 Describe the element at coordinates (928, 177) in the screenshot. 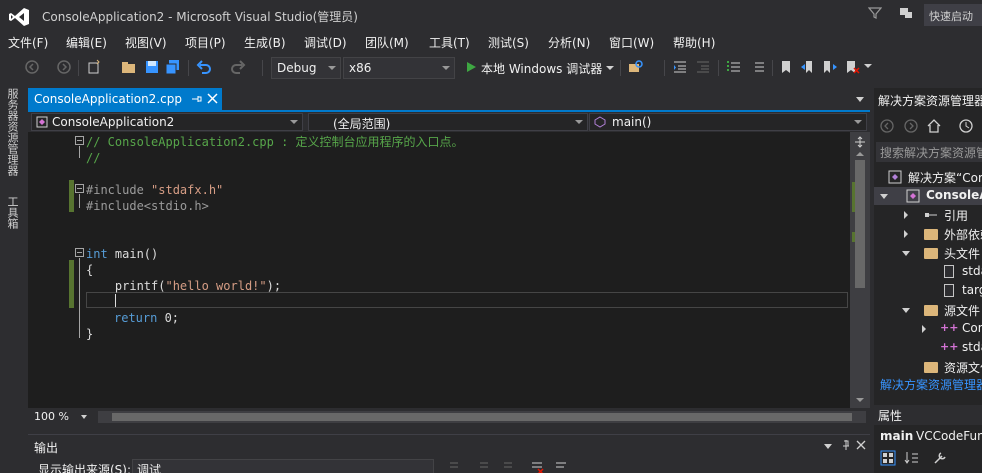

I see `tree-item-solution: 解决方案“ConsoleApplication2”` at that location.